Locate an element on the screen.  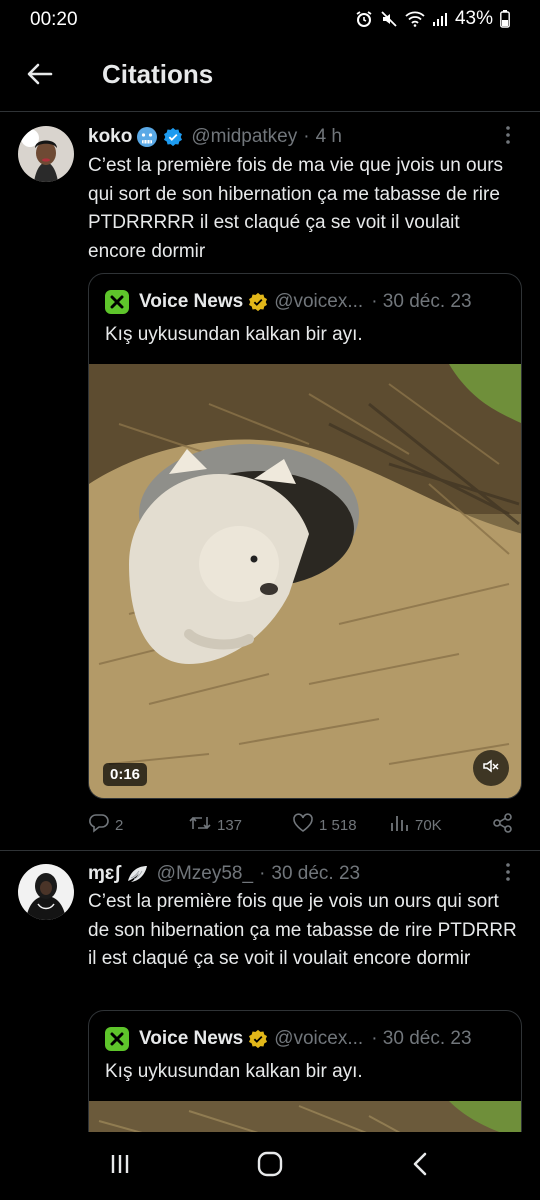
views-button: 70K is located at coordinates (416, 825).